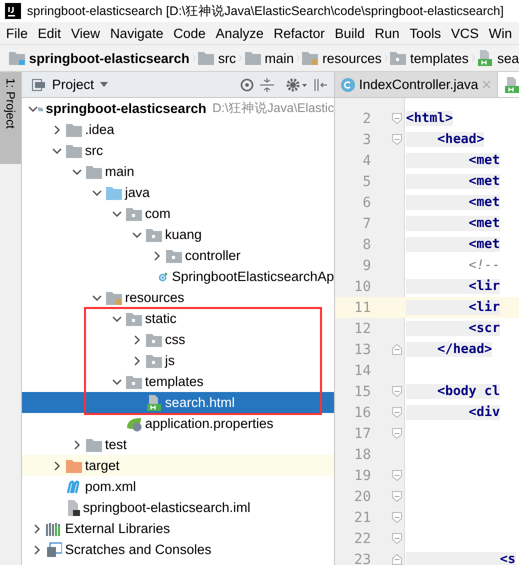 The height and width of the screenshot is (565, 519). I want to click on breadcrumb-item: templates, so click(429, 58).